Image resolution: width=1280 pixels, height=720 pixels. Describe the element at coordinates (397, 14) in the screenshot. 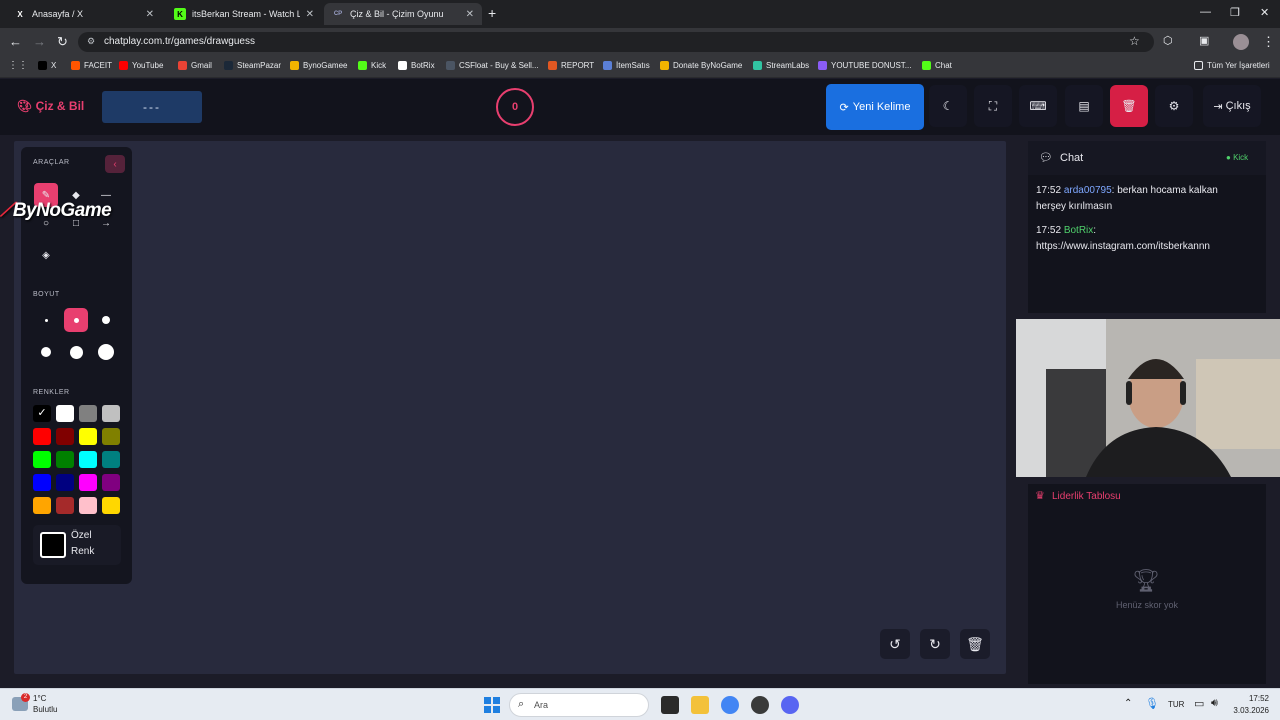

I see `tab-title: Çiz & Bil - Çizim Oyunu` at that location.